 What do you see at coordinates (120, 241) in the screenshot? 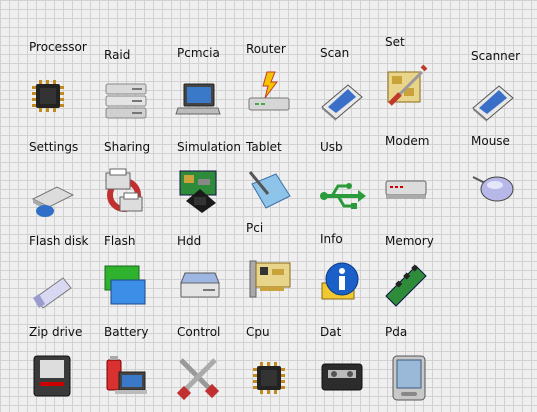
I see `label-flash: Flash` at bounding box center [120, 241].